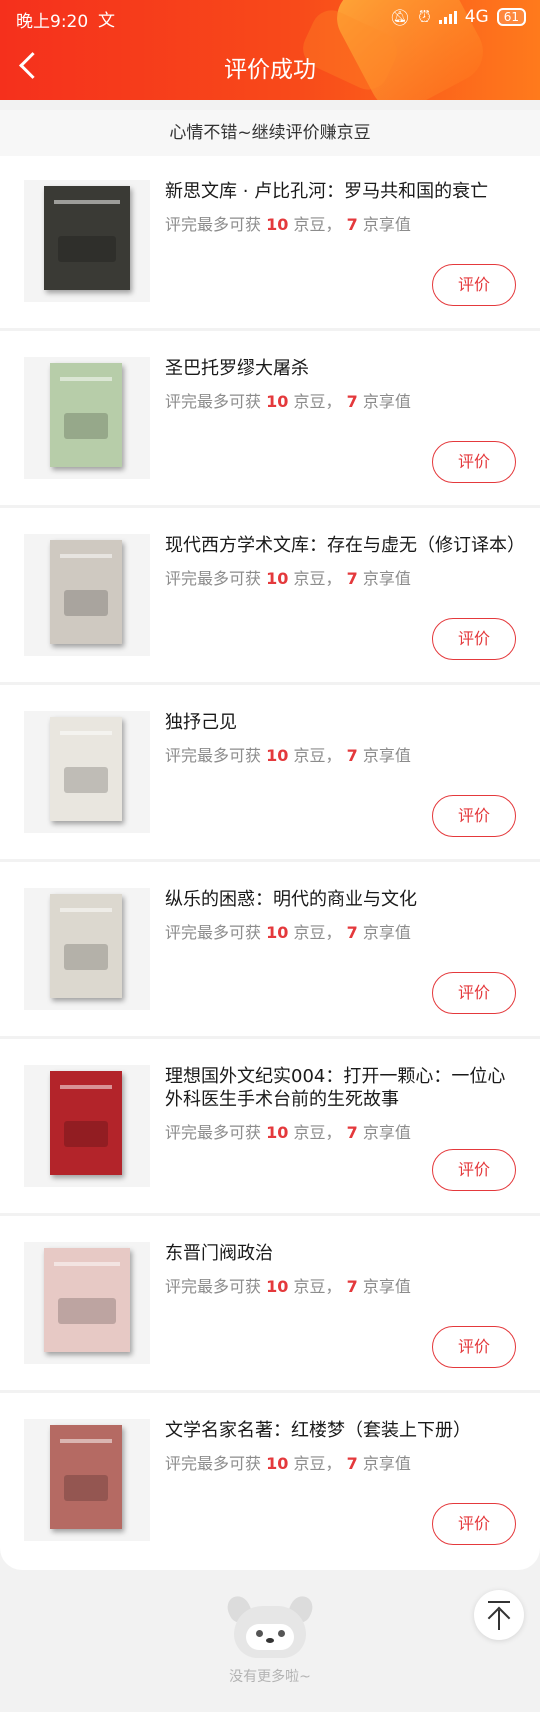  What do you see at coordinates (270, 70) in the screenshot?
I see `page-title: 评价成功` at bounding box center [270, 70].